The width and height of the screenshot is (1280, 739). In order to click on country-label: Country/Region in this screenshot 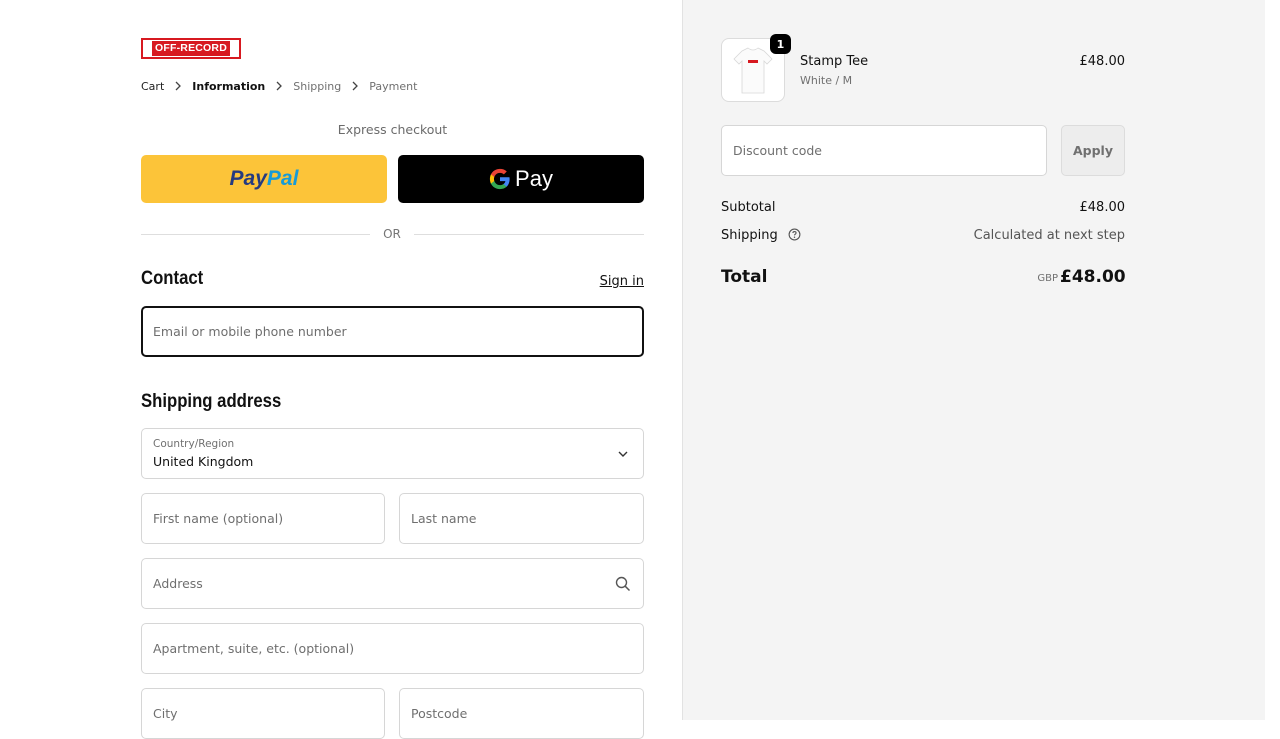, I will do `click(194, 444)`.